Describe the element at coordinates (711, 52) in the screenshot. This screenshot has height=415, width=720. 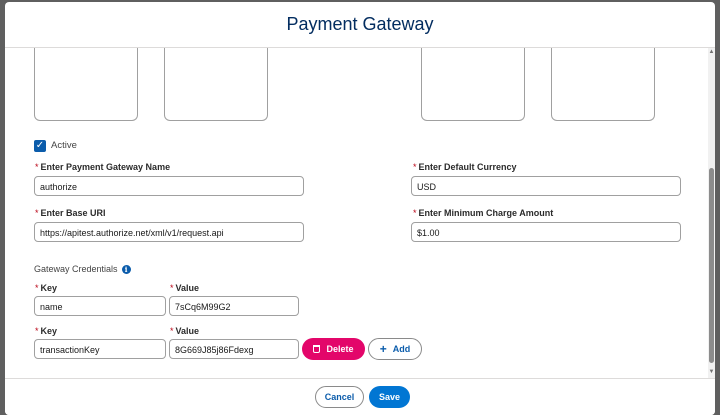
I see `scroll-up-arrow-icon: ▲` at that location.